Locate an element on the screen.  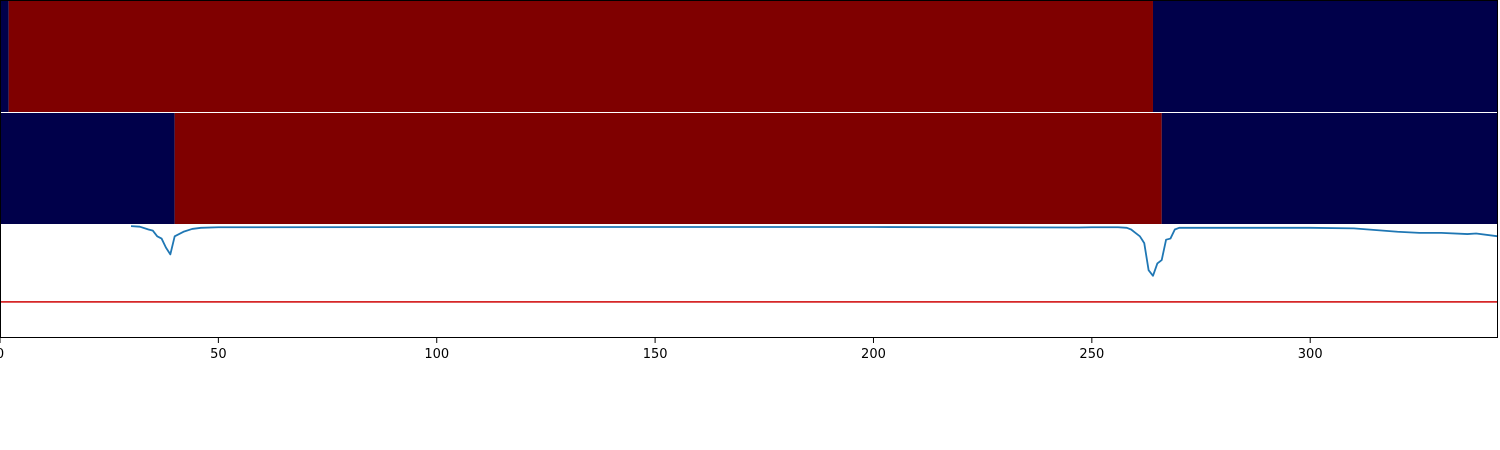
segment-0-2-low is located at coordinates (1325, 56).